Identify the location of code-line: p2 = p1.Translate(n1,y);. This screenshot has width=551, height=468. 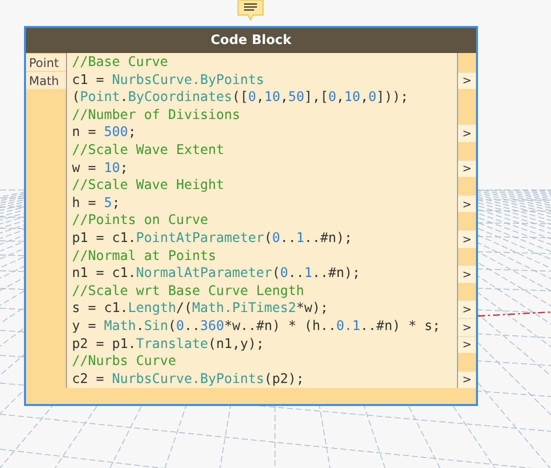
(169, 345).